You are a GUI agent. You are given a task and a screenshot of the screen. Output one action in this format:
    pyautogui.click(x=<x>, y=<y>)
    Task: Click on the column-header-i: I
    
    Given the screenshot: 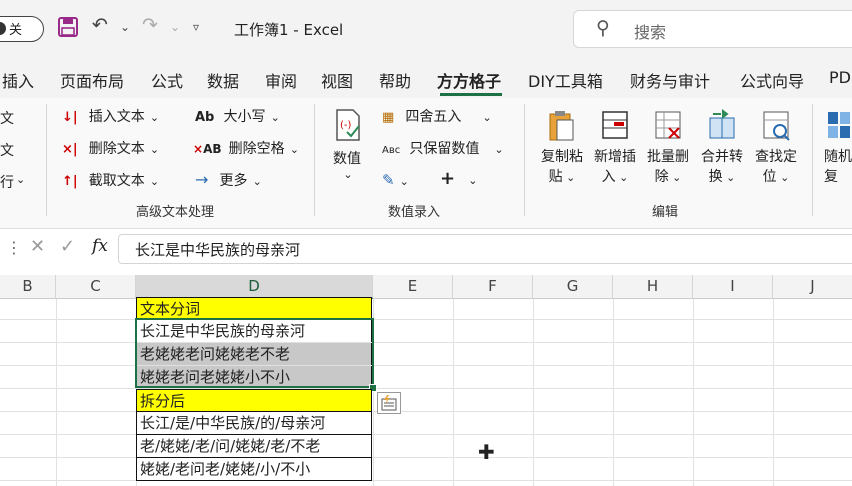 What is the action you would take?
    pyautogui.click(x=733, y=287)
    